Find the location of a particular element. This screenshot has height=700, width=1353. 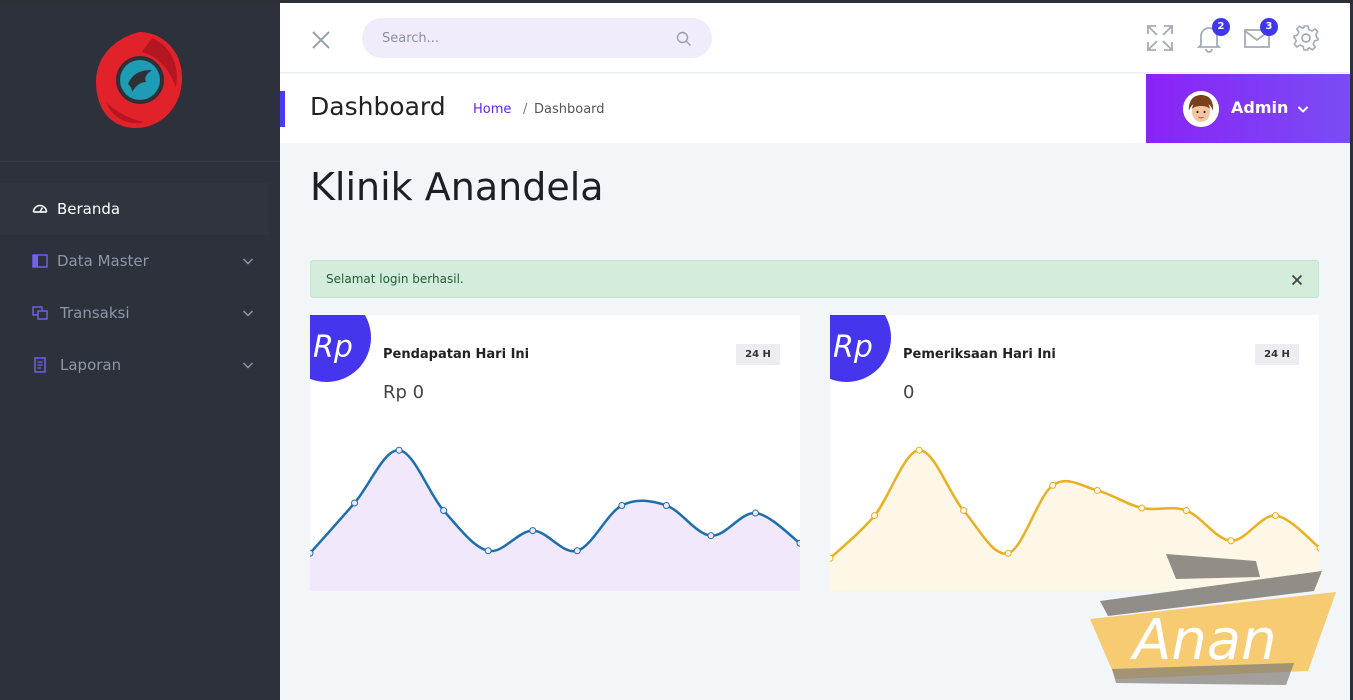

user-name: Admin is located at coordinates (1260, 107).